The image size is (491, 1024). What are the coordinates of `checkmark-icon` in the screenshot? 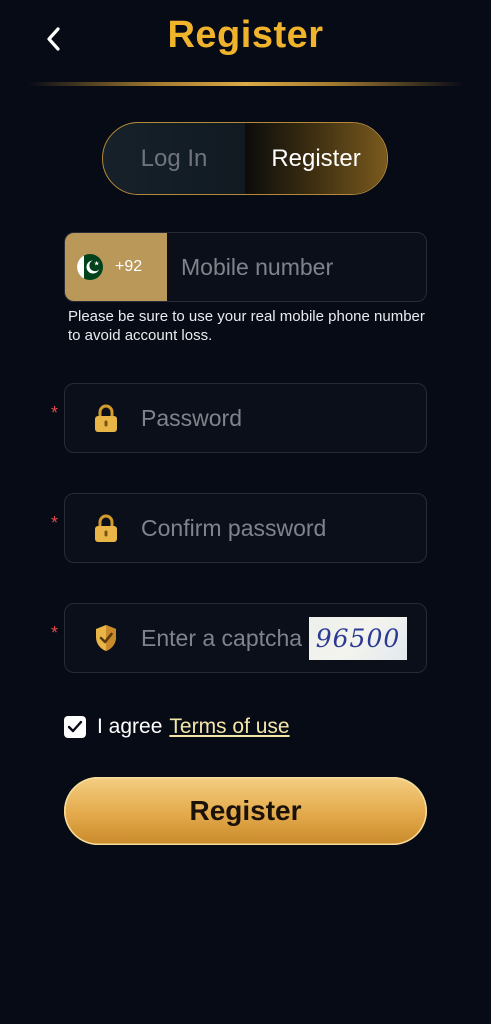 It's located at (75, 726).